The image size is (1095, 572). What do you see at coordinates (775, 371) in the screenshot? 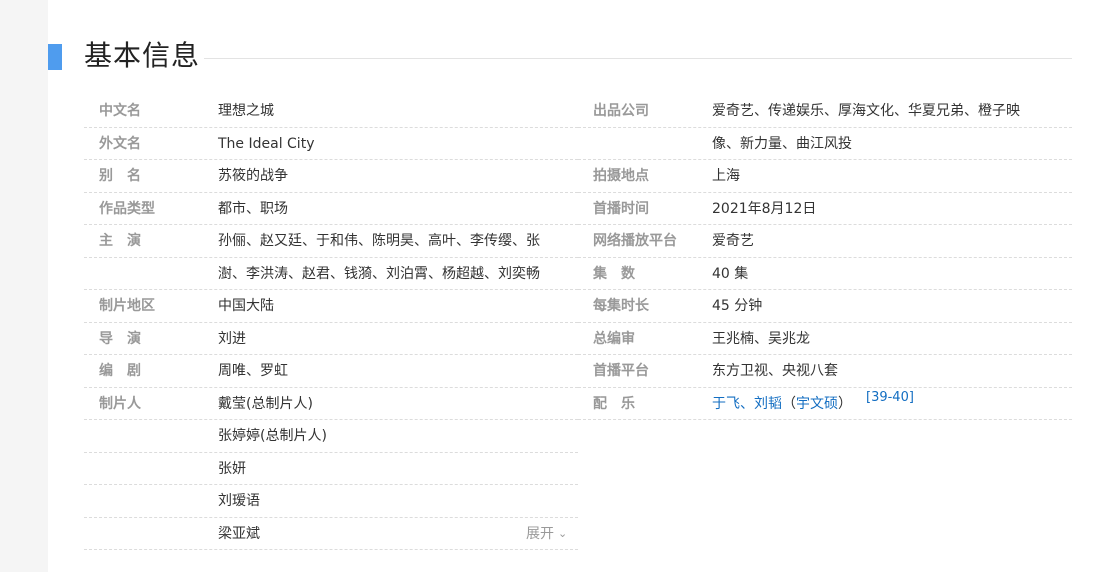
I see `info-value: 东方卫视、央视八套` at bounding box center [775, 371].